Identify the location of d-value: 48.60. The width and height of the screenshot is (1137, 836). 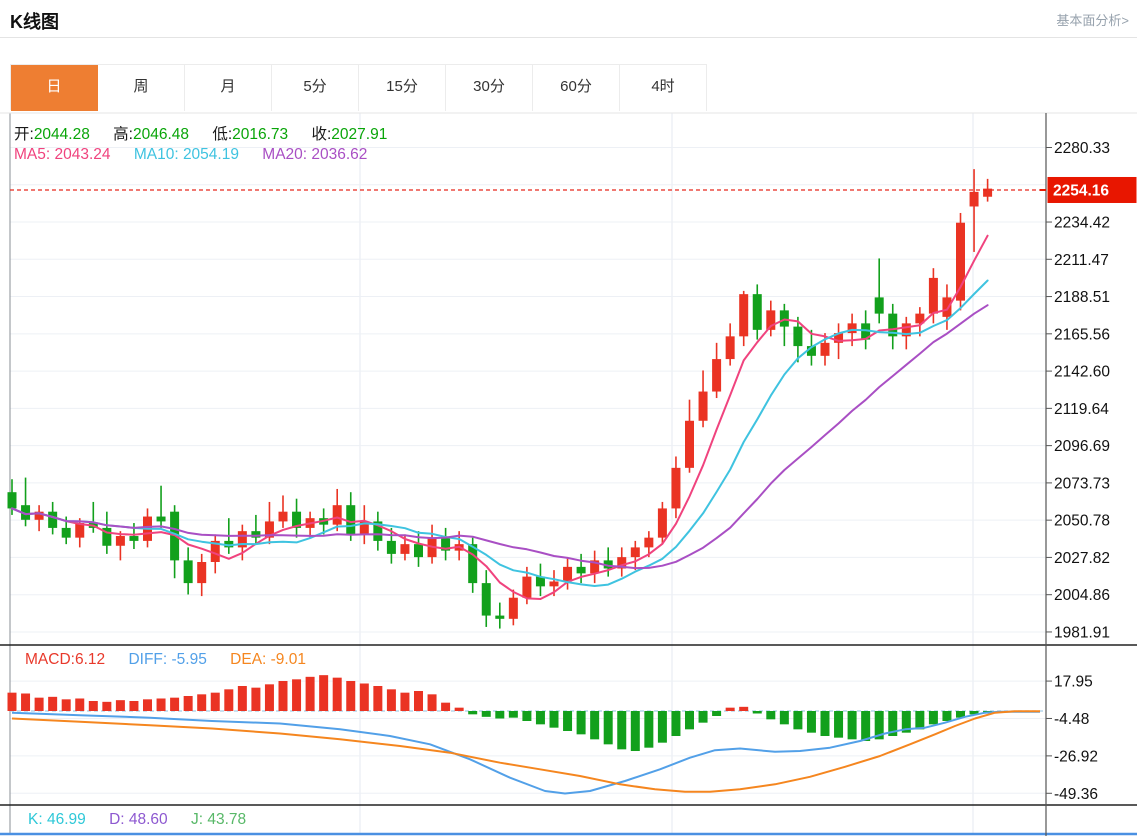
(148, 819).